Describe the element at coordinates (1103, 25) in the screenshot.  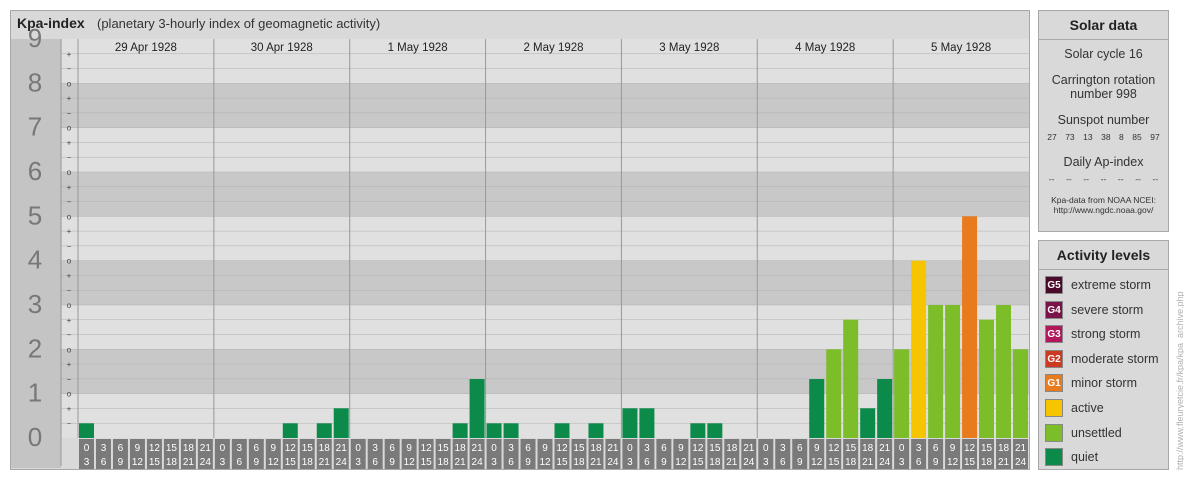
I see `solar-data-title: Solar data` at that location.